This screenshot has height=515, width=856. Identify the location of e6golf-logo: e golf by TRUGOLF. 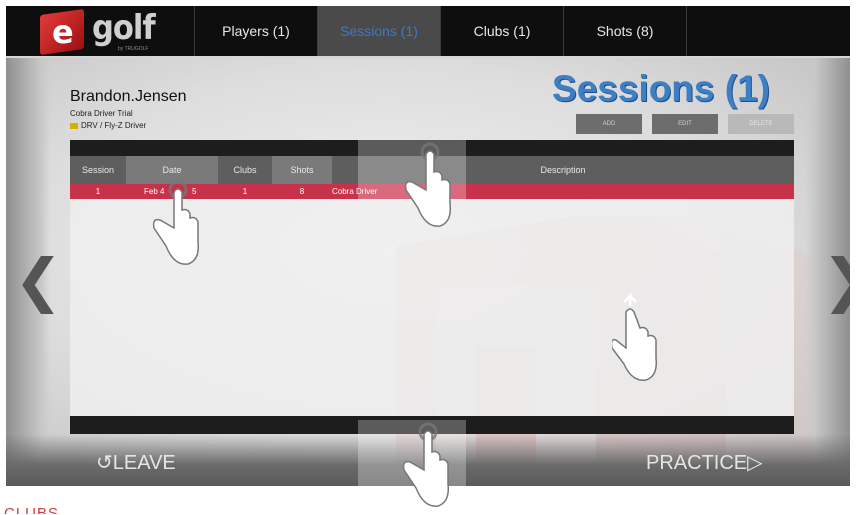
(96, 31).